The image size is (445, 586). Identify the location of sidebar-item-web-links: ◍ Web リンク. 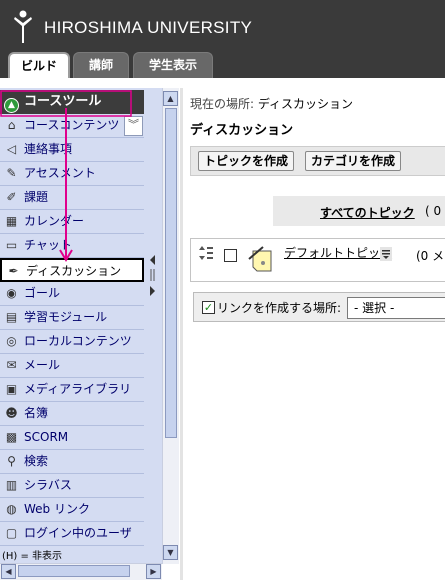
(72, 510).